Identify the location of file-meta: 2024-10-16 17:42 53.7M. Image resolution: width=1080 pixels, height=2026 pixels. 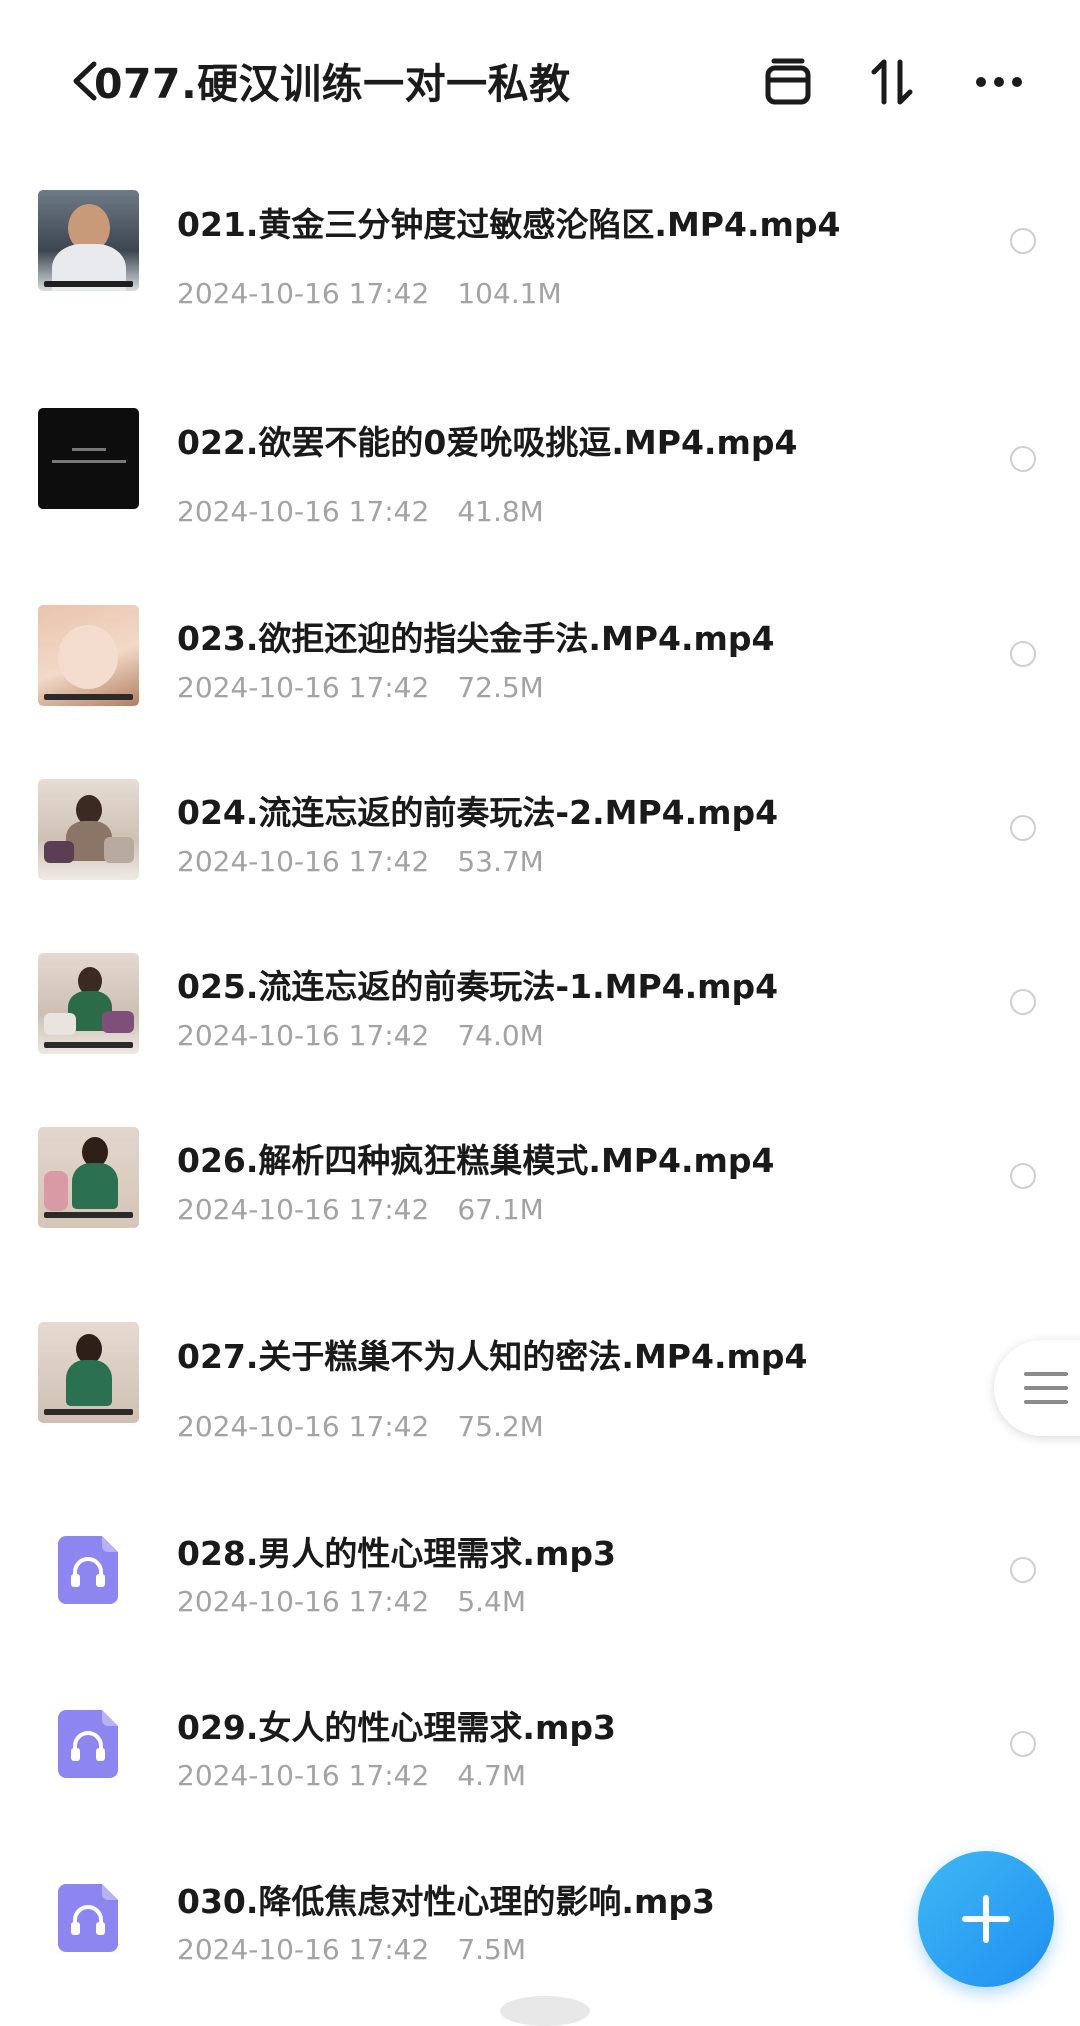
(360, 861).